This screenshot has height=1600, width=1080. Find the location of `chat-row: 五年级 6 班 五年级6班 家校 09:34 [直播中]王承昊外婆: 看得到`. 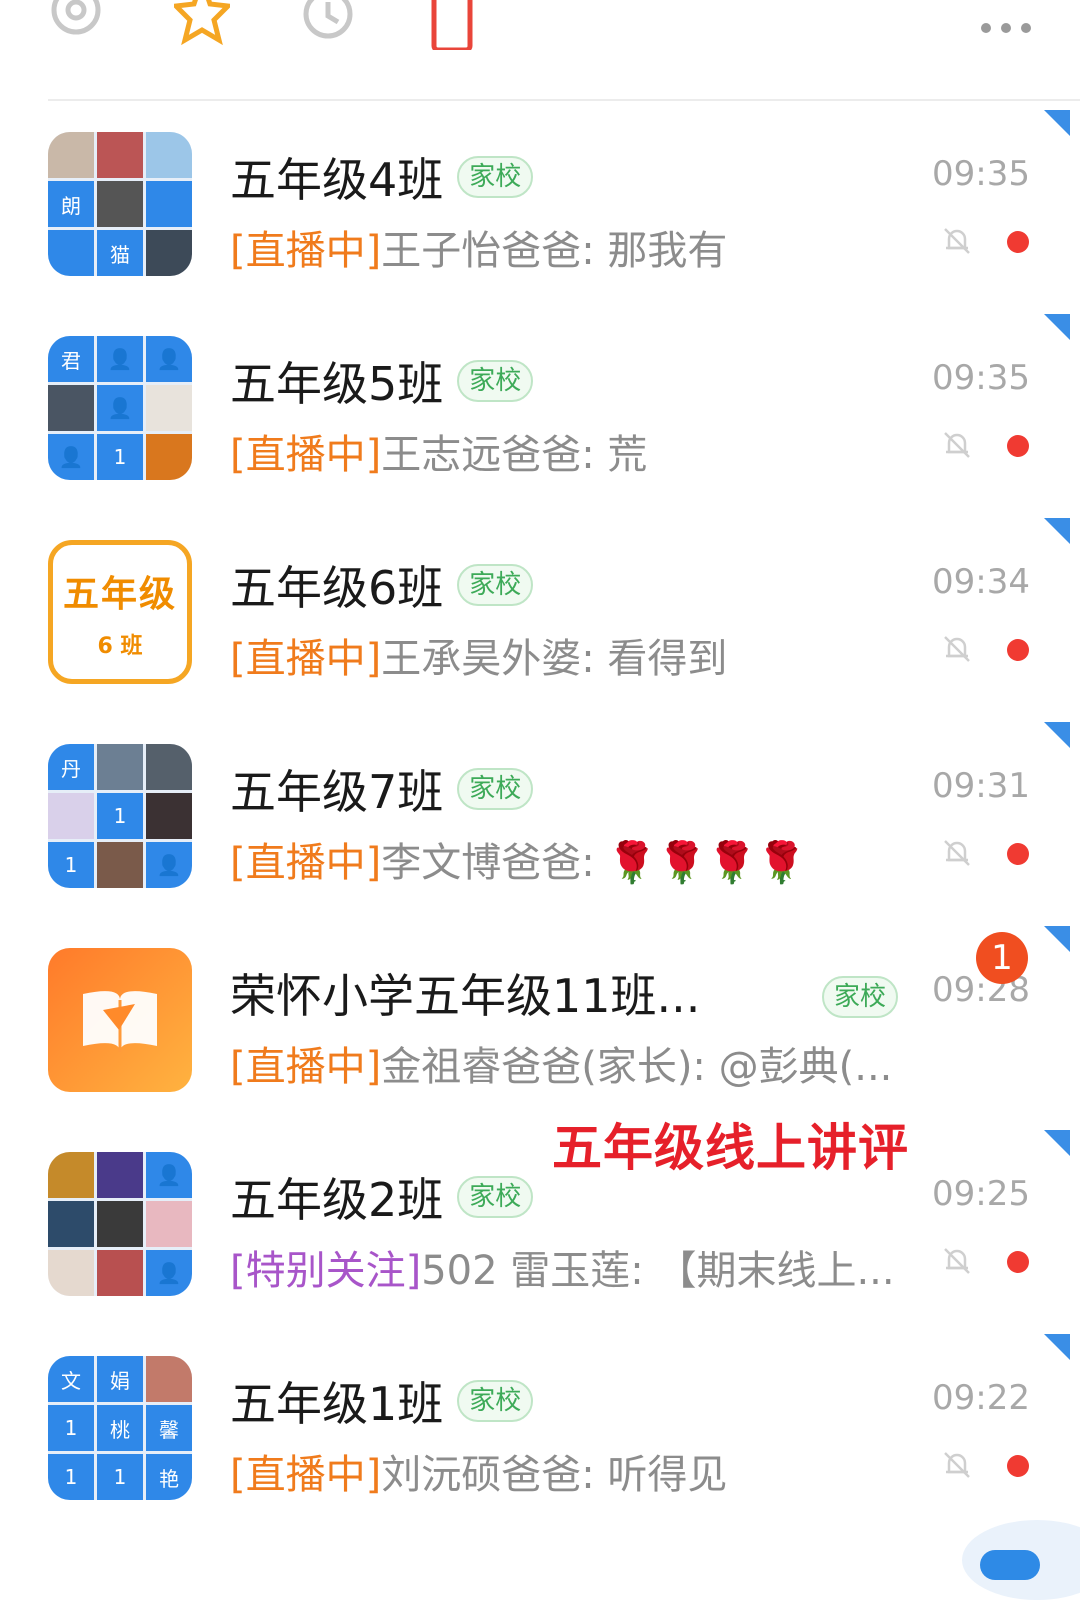

chat-row: 五年级 6 班 五年级6班 家校 09:34 [直播中]王承昊外婆: 看得到 is located at coordinates (540, 612).